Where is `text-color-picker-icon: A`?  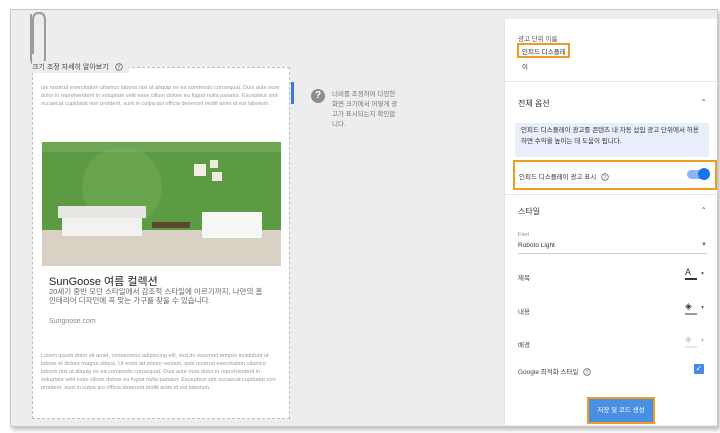
text-color-picker-icon: A is located at coordinates (691, 273).